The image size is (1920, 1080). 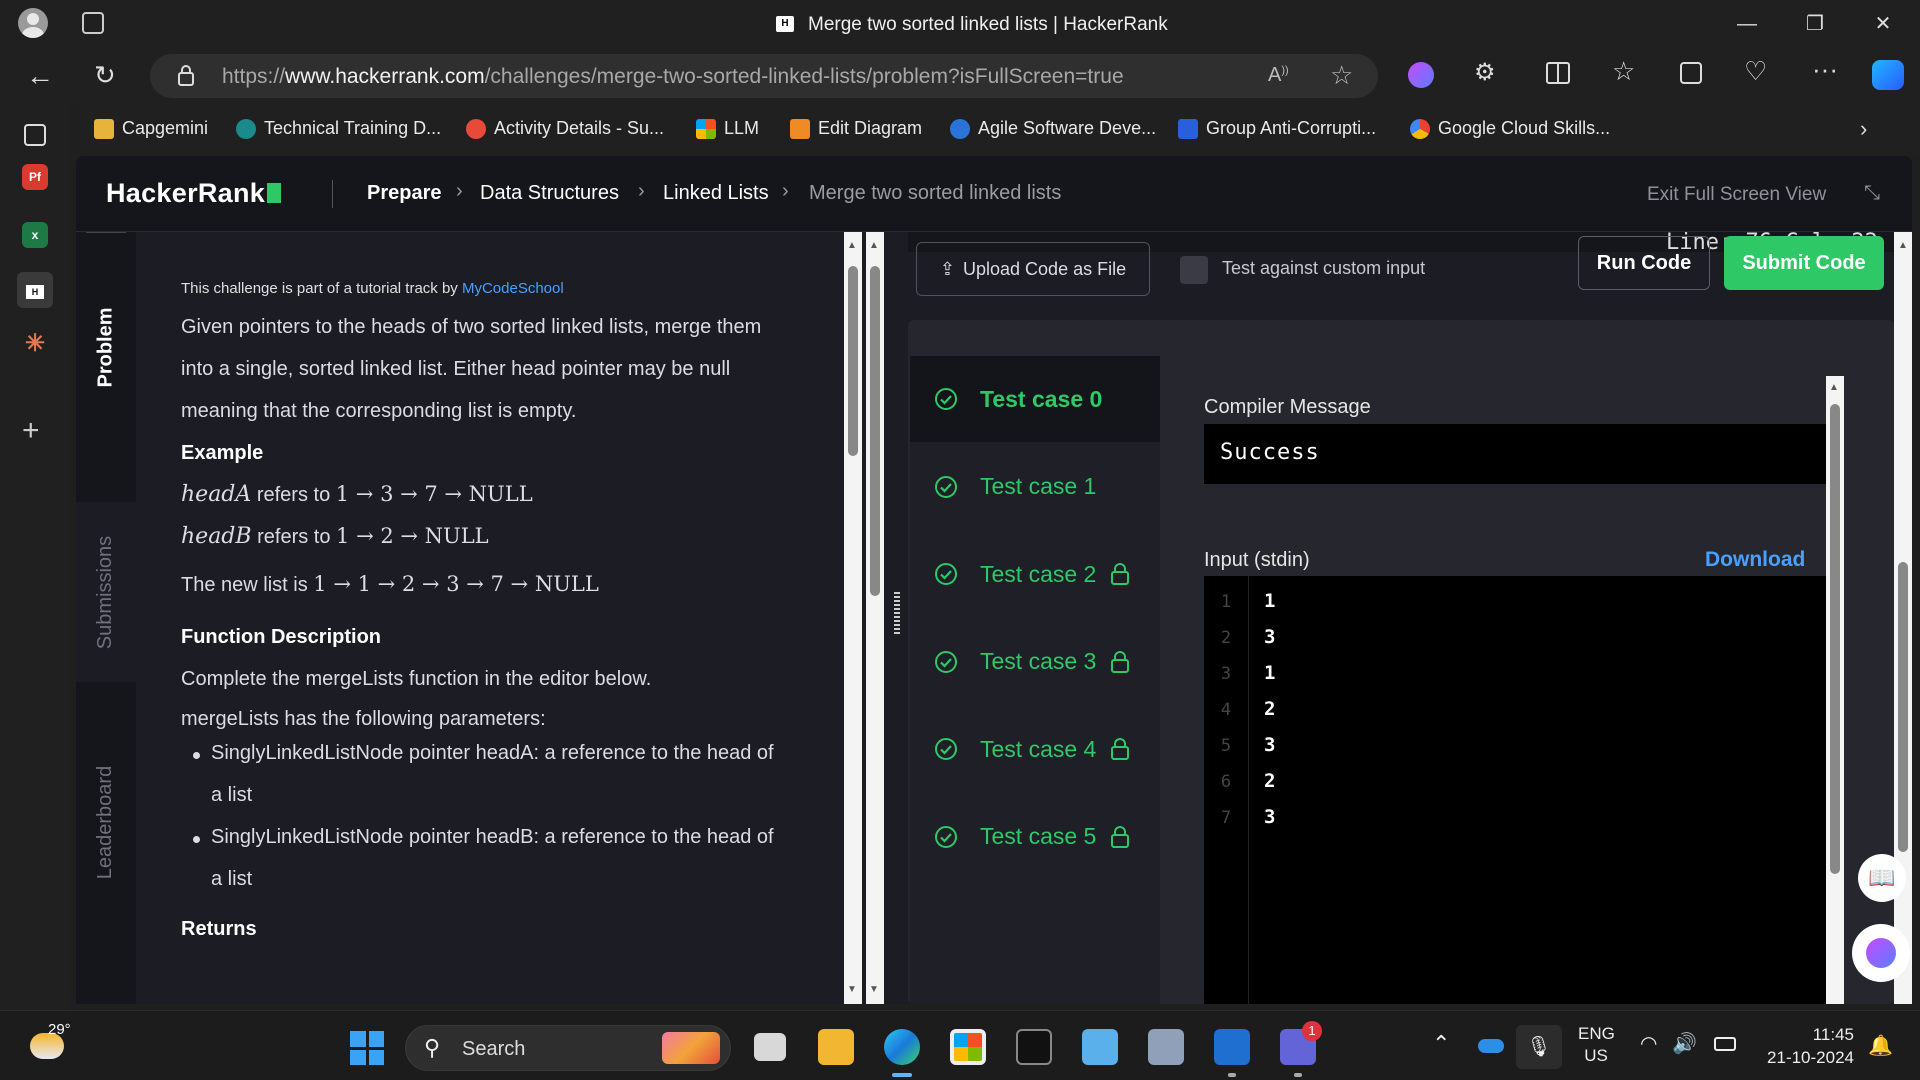 What do you see at coordinates (40, 76) in the screenshot?
I see `back-icon: ←` at bounding box center [40, 76].